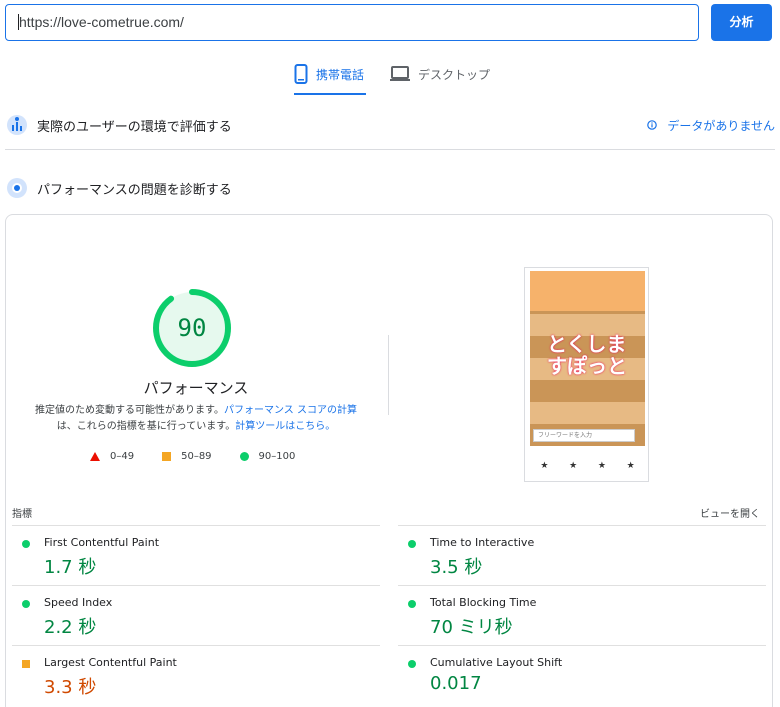  Describe the element at coordinates (95, 456) in the screenshot. I see `triangle-icon` at that location.